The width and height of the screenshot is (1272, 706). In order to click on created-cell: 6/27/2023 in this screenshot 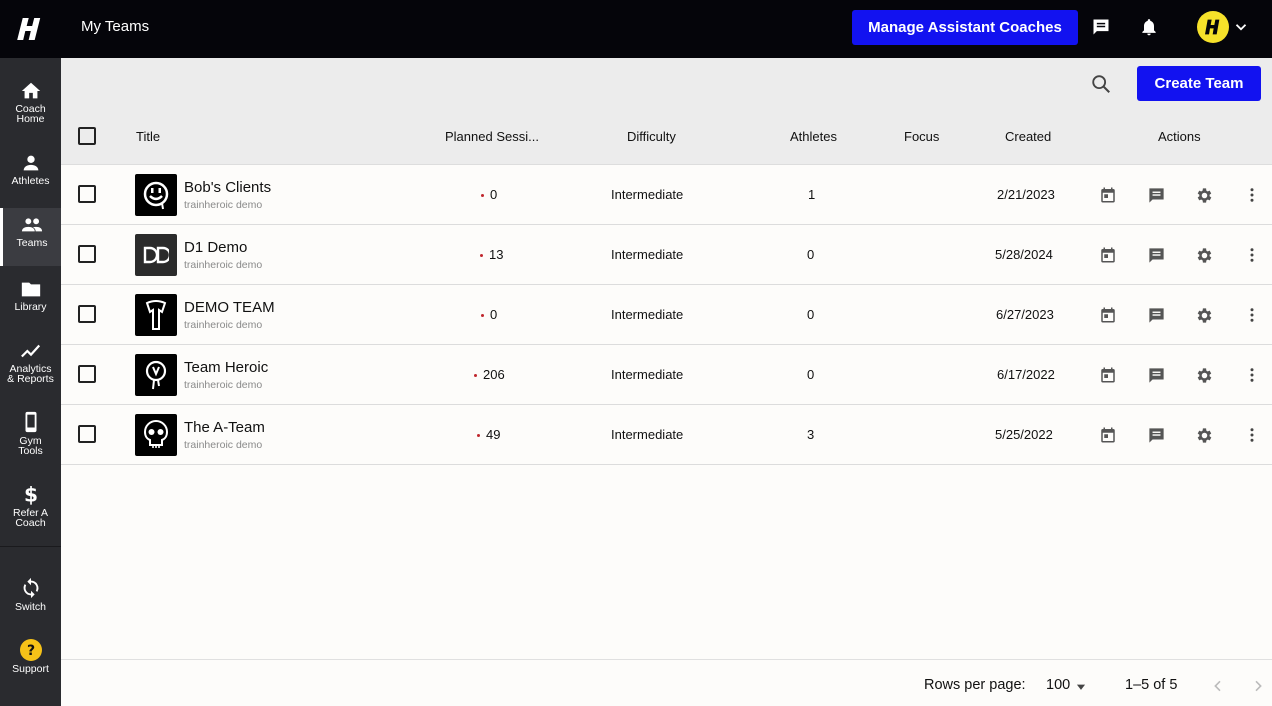, I will do `click(1025, 314)`.